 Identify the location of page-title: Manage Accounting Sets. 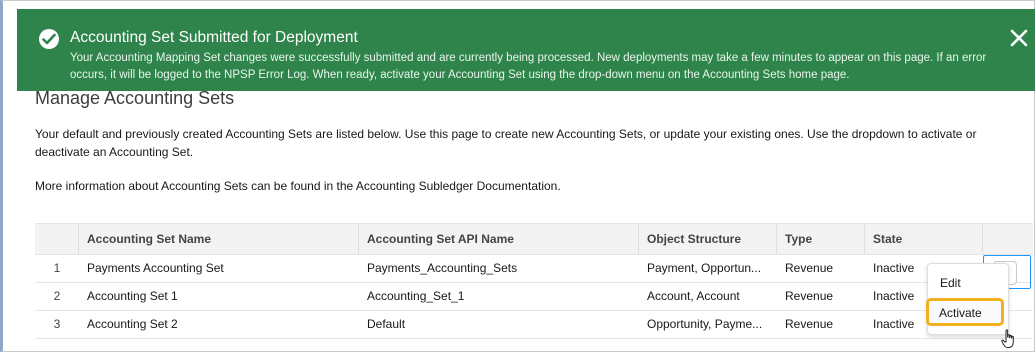
(135, 98).